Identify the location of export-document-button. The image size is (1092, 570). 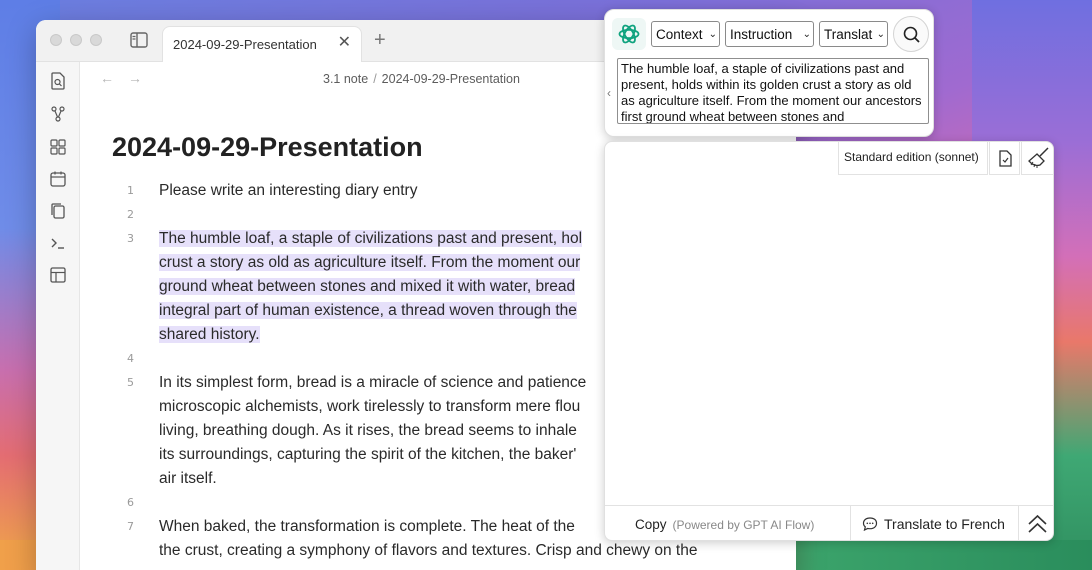
(1004, 158).